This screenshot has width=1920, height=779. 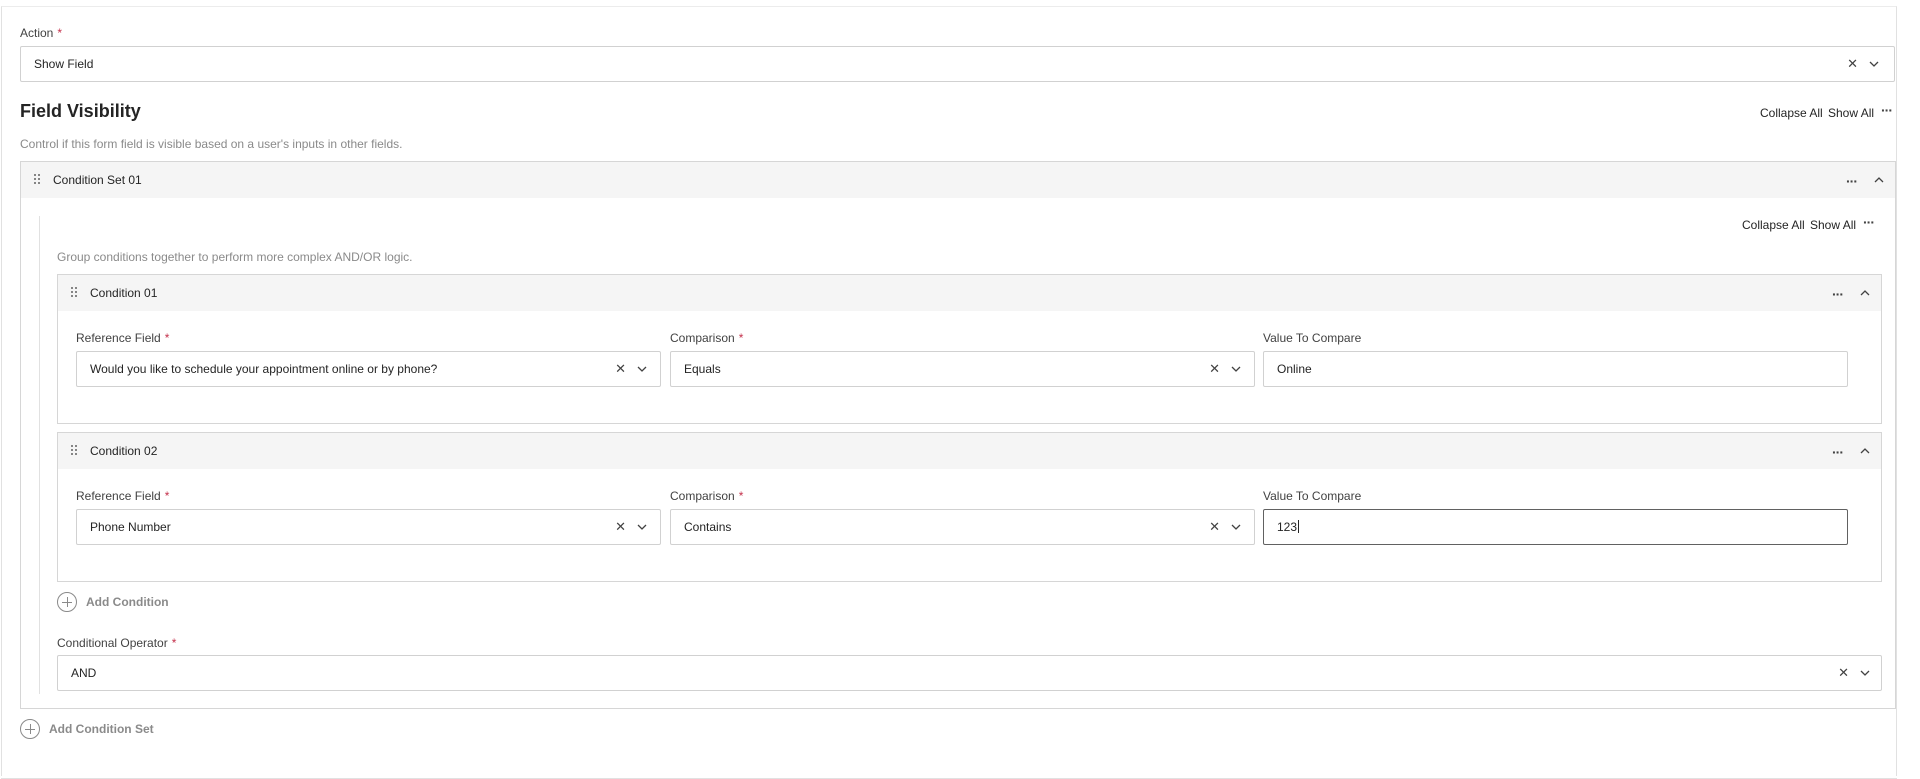 I want to click on condition-header: Condition 02 ···, so click(x=969, y=451).